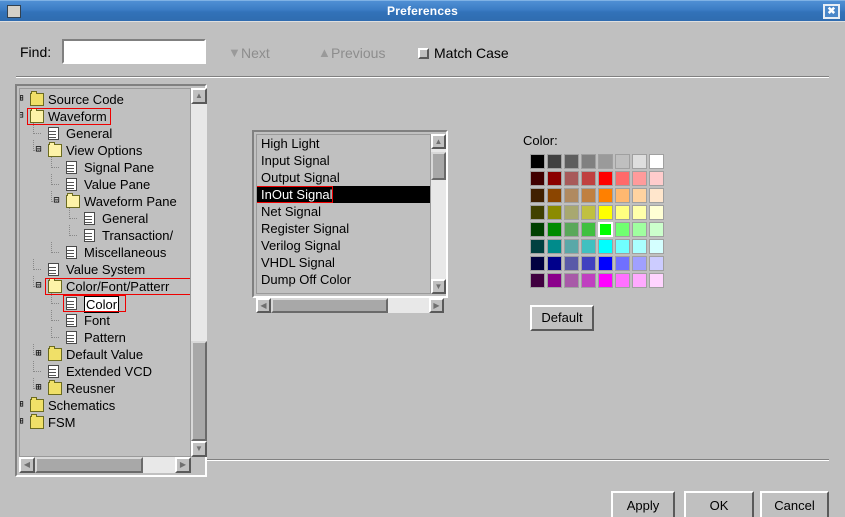  Describe the element at coordinates (794, 504) in the screenshot. I see `cancel-button: Cancel` at that location.